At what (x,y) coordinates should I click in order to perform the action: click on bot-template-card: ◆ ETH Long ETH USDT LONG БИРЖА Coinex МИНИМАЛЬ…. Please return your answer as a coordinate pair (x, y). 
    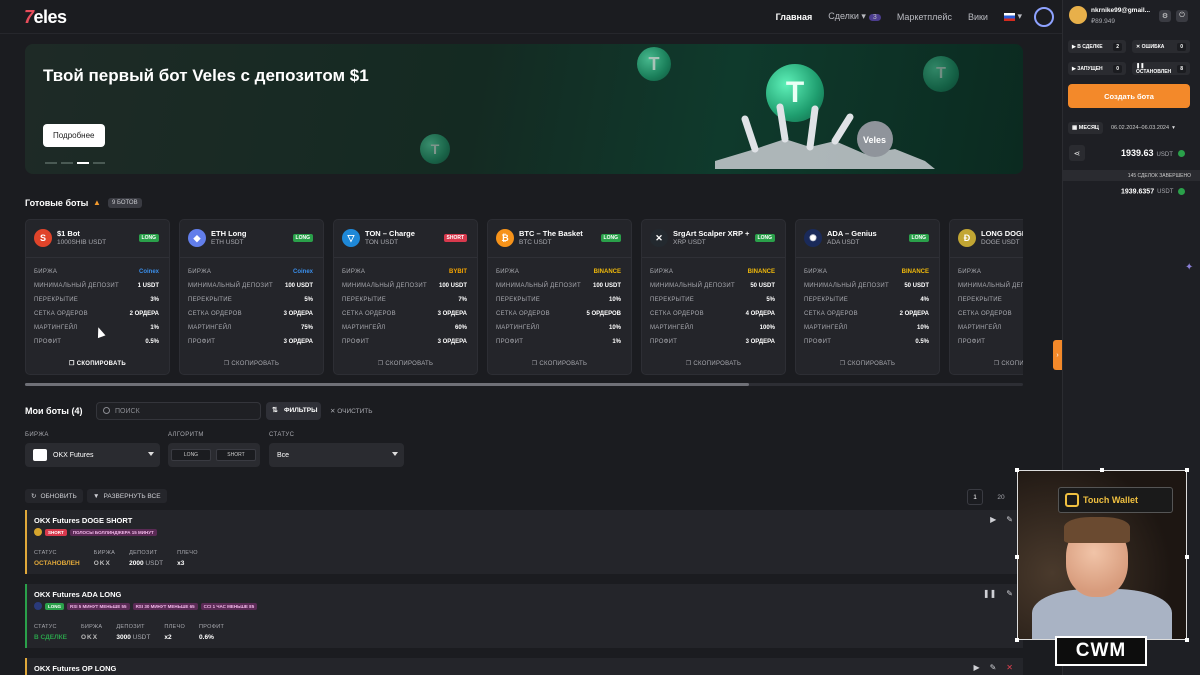
    Looking at the image, I should click on (251, 297).